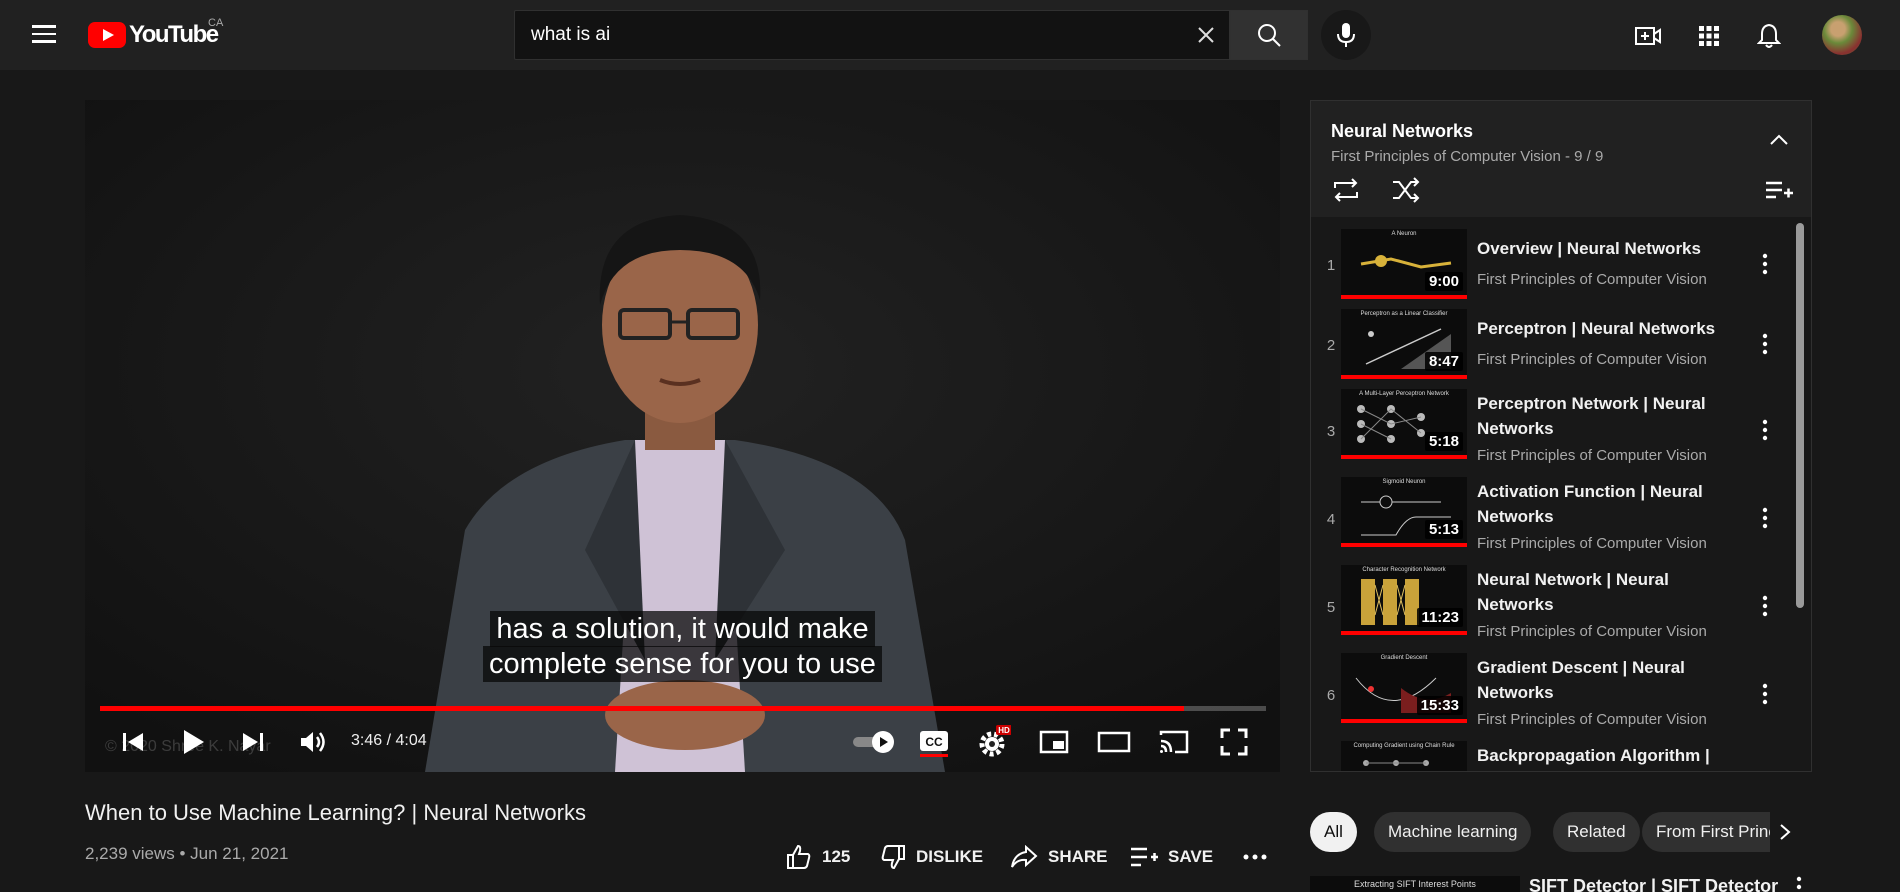 The image size is (1900, 892). Describe the element at coordinates (1443, 281) in the screenshot. I see `video-duration: 9:00` at that location.